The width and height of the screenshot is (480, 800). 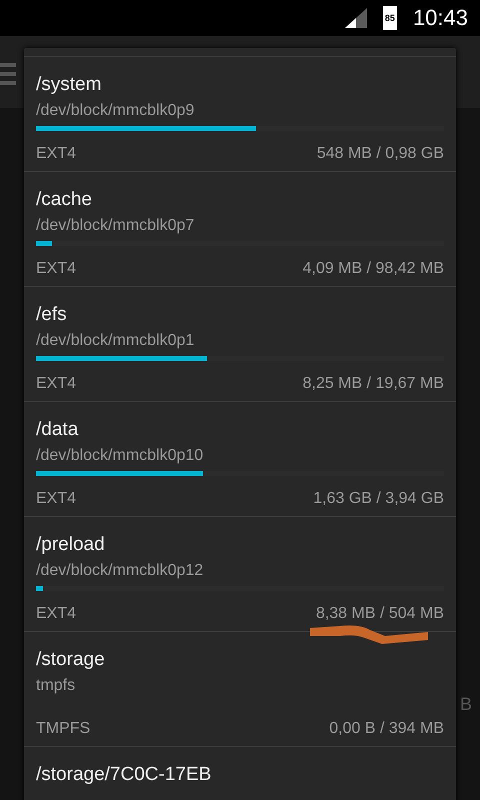 I want to click on mount-path: /storage/7C0C-17EB, so click(x=124, y=775).